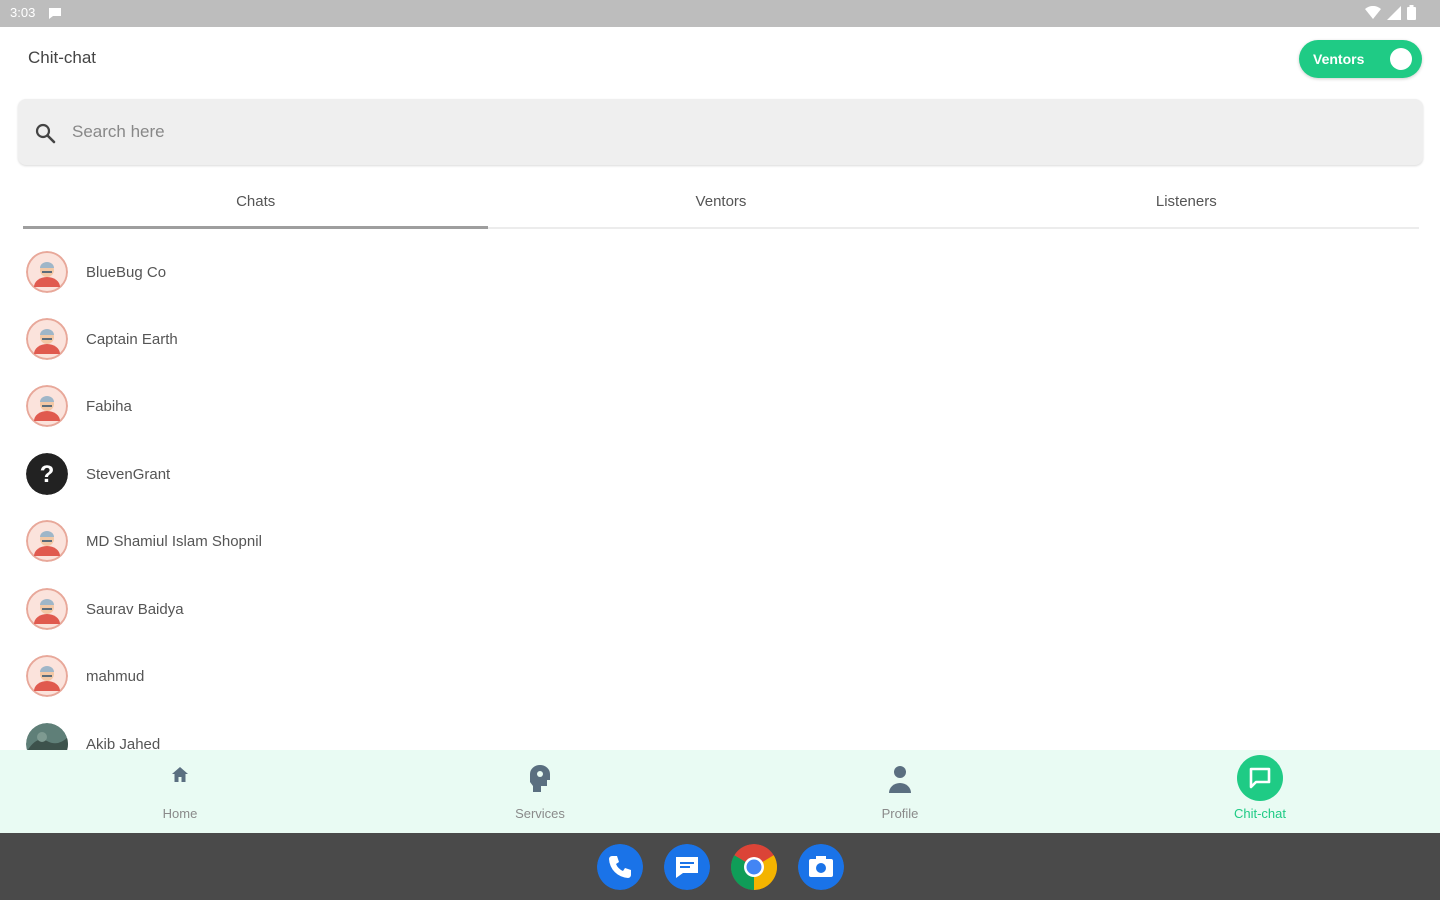  I want to click on contact-name: mahmud, so click(115, 676).